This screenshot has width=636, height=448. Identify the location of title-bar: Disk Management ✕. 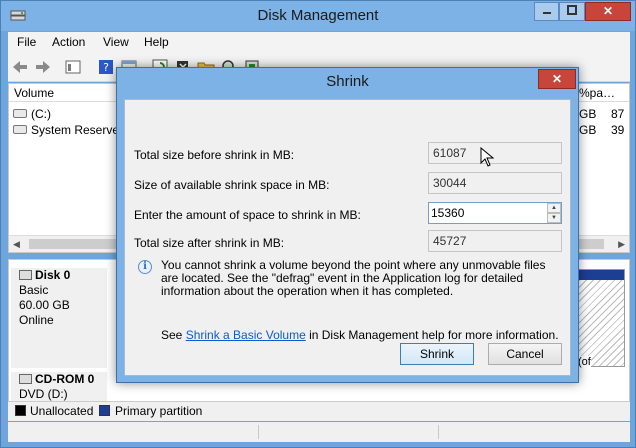
(318, 16).